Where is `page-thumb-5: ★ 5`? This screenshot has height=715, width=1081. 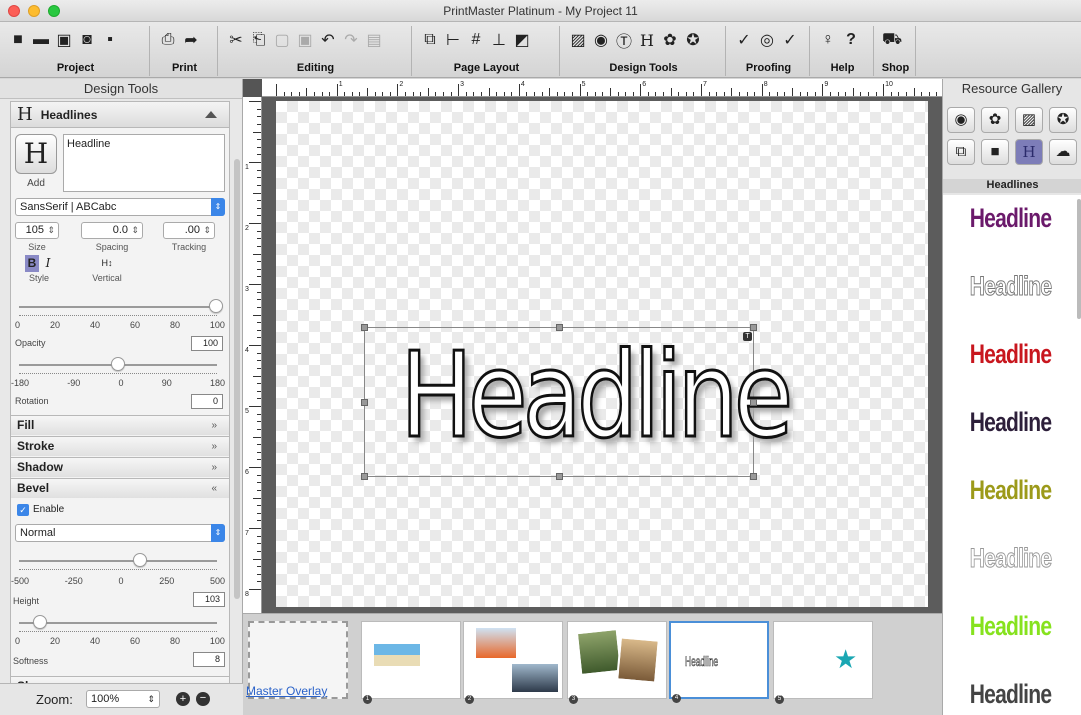
page-thumb-5: ★ 5 is located at coordinates (823, 662).